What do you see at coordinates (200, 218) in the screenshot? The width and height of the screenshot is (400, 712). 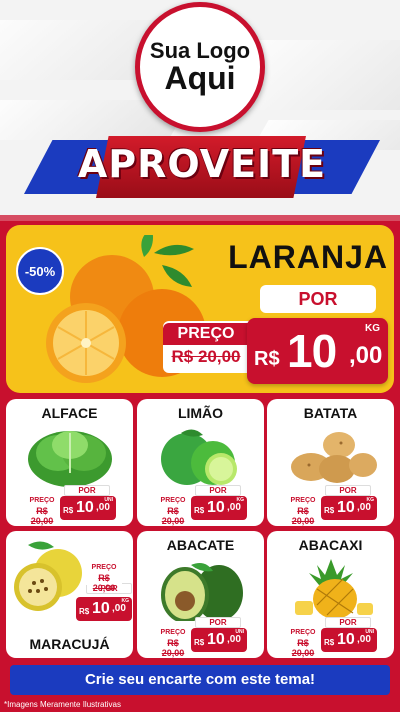 I see `divider` at bounding box center [200, 218].